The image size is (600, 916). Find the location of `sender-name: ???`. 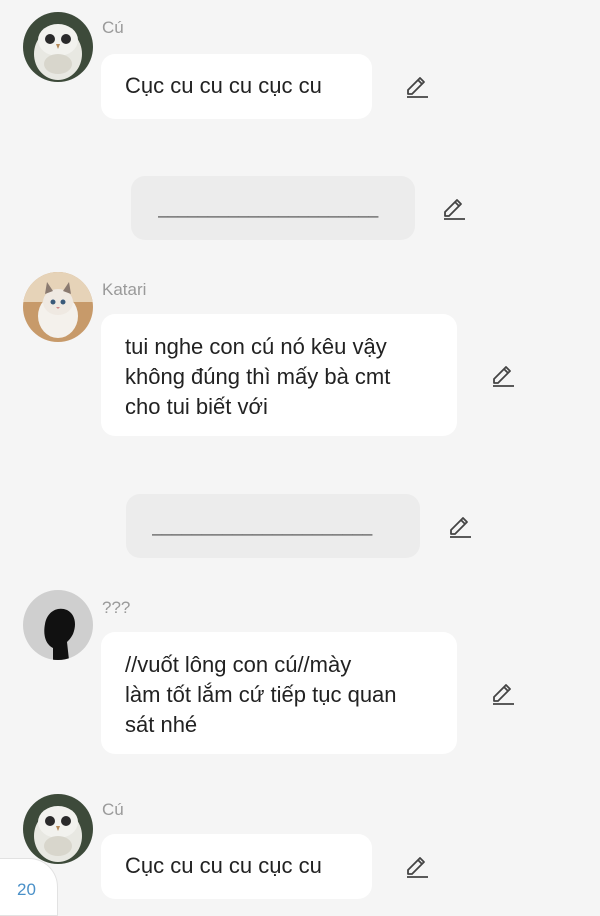

sender-name: ??? is located at coordinates (116, 607).